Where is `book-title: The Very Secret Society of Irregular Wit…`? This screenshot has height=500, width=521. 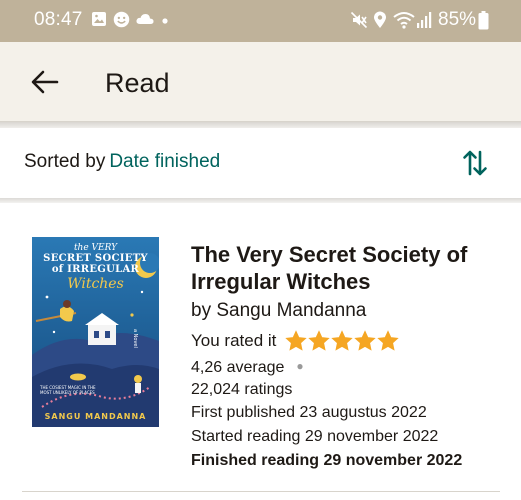
book-title: The Very Secret Society of Irregular Wit… is located at coordinates (351, 268).